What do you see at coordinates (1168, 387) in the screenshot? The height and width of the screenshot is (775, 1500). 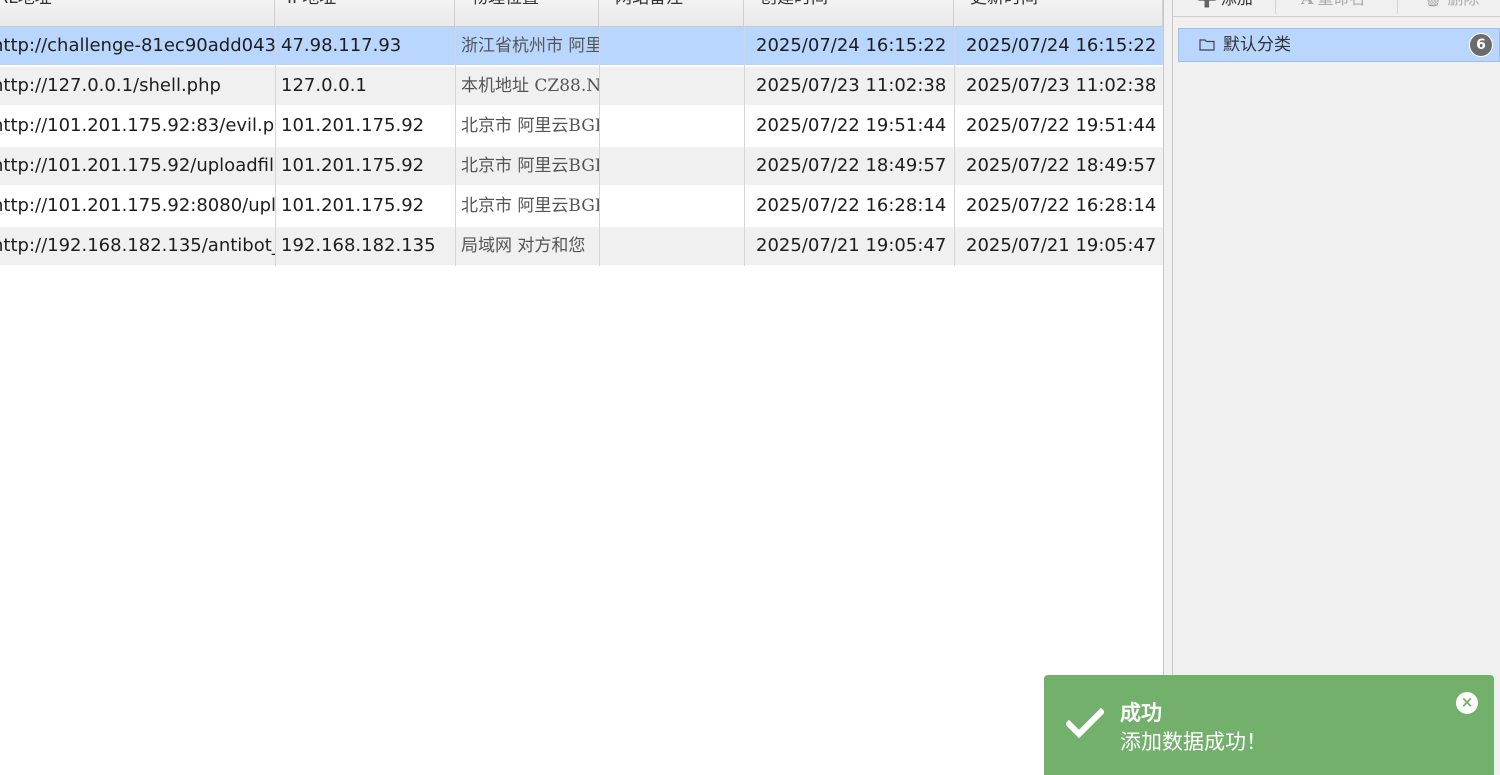 I see `panel-splitter` at bounding box center [1168, 387].